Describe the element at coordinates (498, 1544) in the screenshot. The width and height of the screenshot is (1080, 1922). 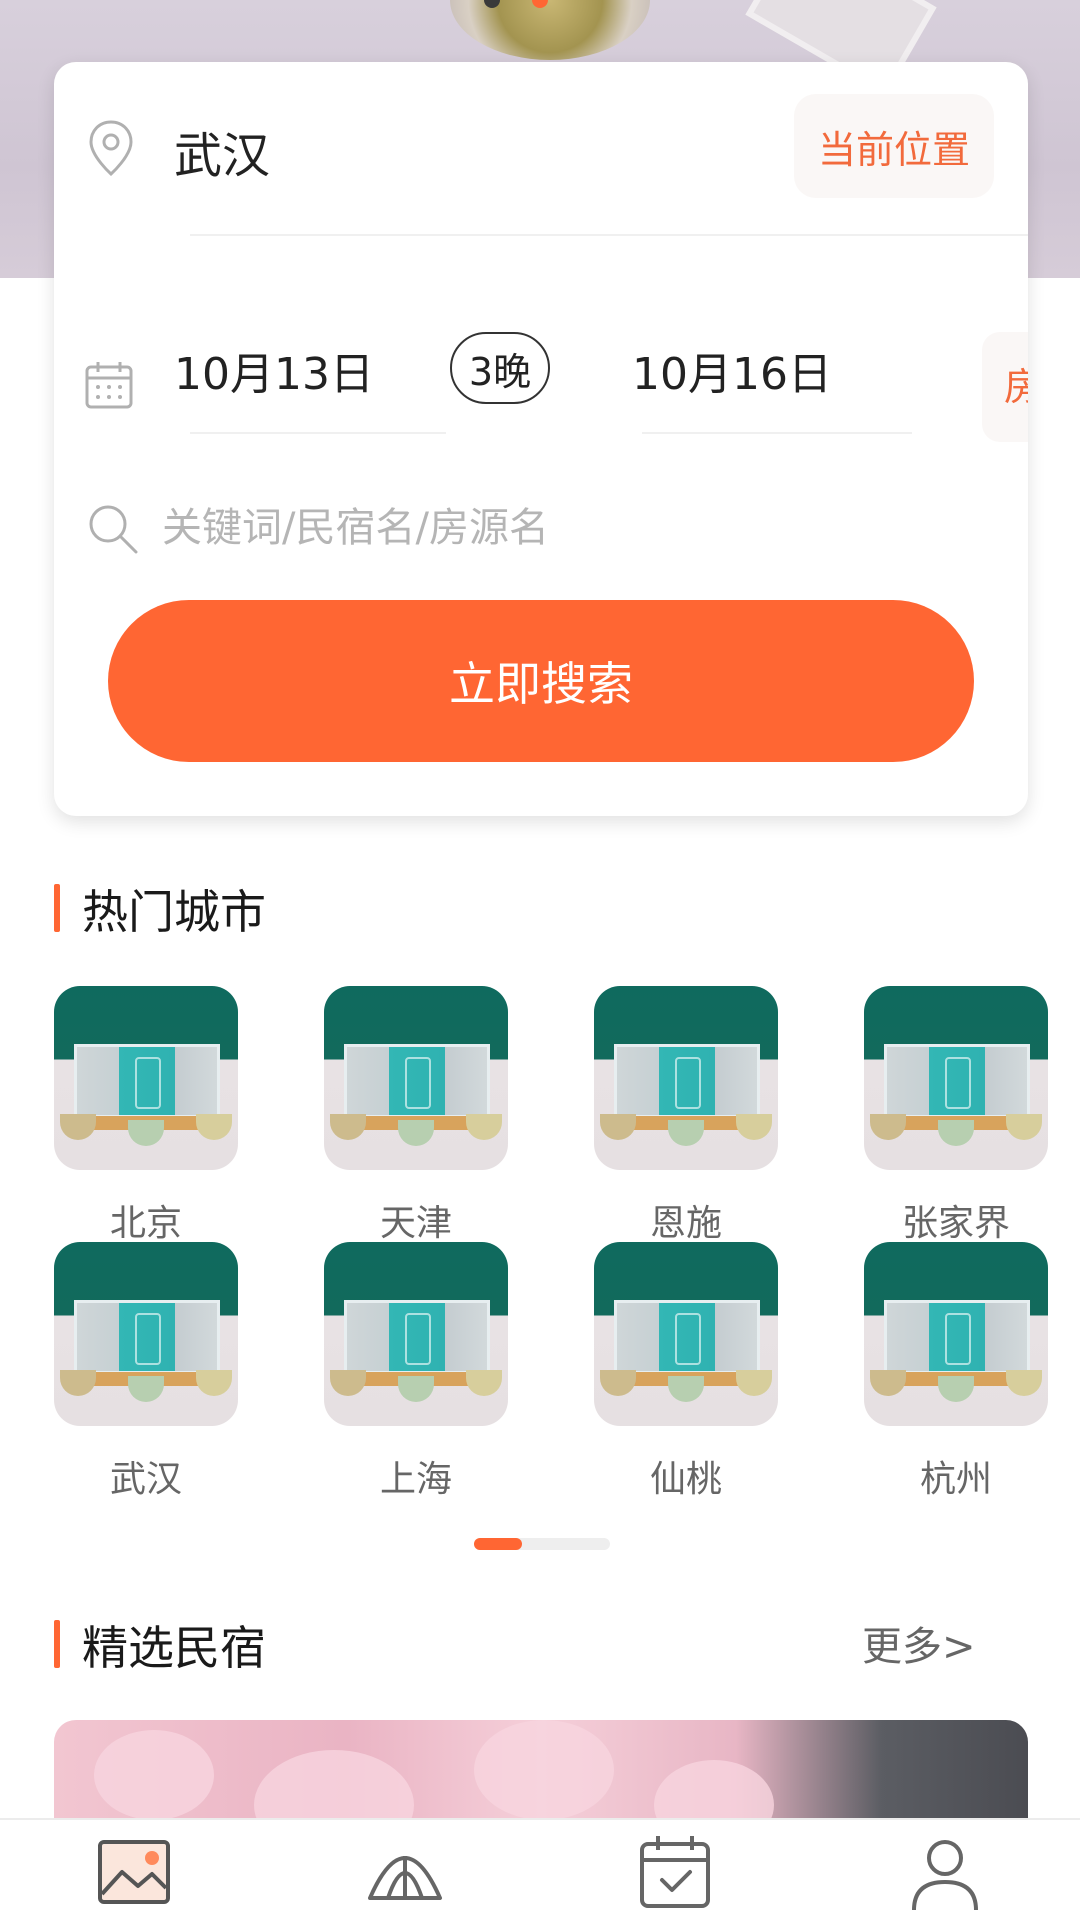
I see `pager-active-indicator` at that location.